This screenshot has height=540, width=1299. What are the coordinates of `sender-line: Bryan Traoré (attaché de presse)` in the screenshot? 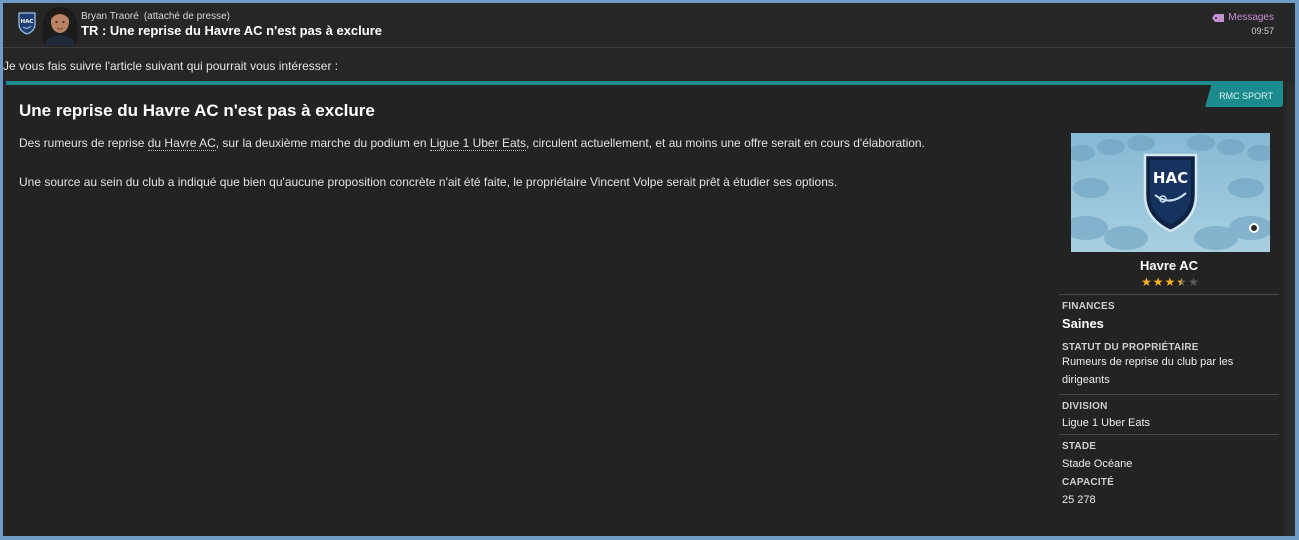 It's located at (155, 16).